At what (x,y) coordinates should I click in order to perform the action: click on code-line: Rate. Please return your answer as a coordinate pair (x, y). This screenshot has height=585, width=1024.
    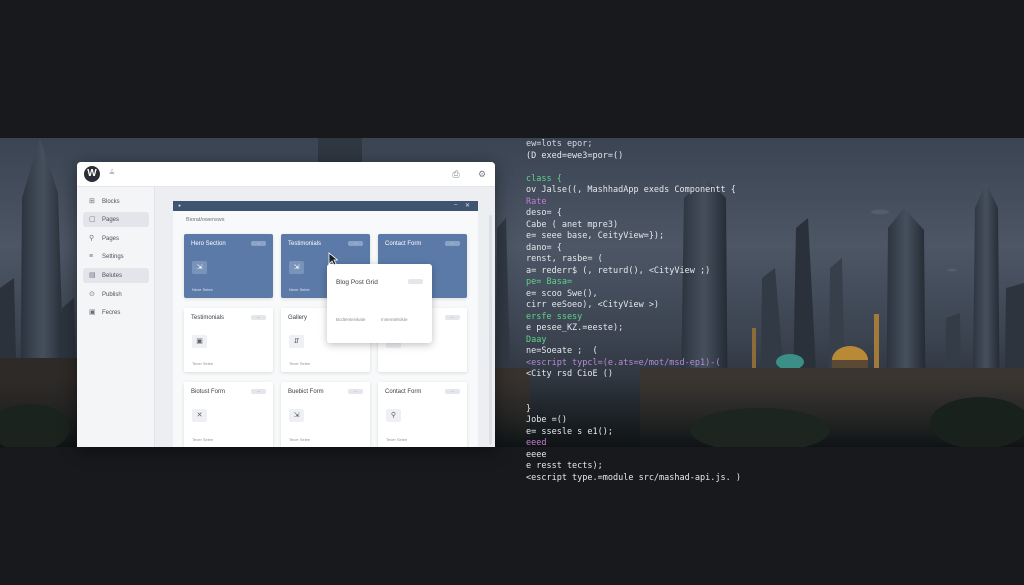
    Looking at the image, I should click on (536, 201).